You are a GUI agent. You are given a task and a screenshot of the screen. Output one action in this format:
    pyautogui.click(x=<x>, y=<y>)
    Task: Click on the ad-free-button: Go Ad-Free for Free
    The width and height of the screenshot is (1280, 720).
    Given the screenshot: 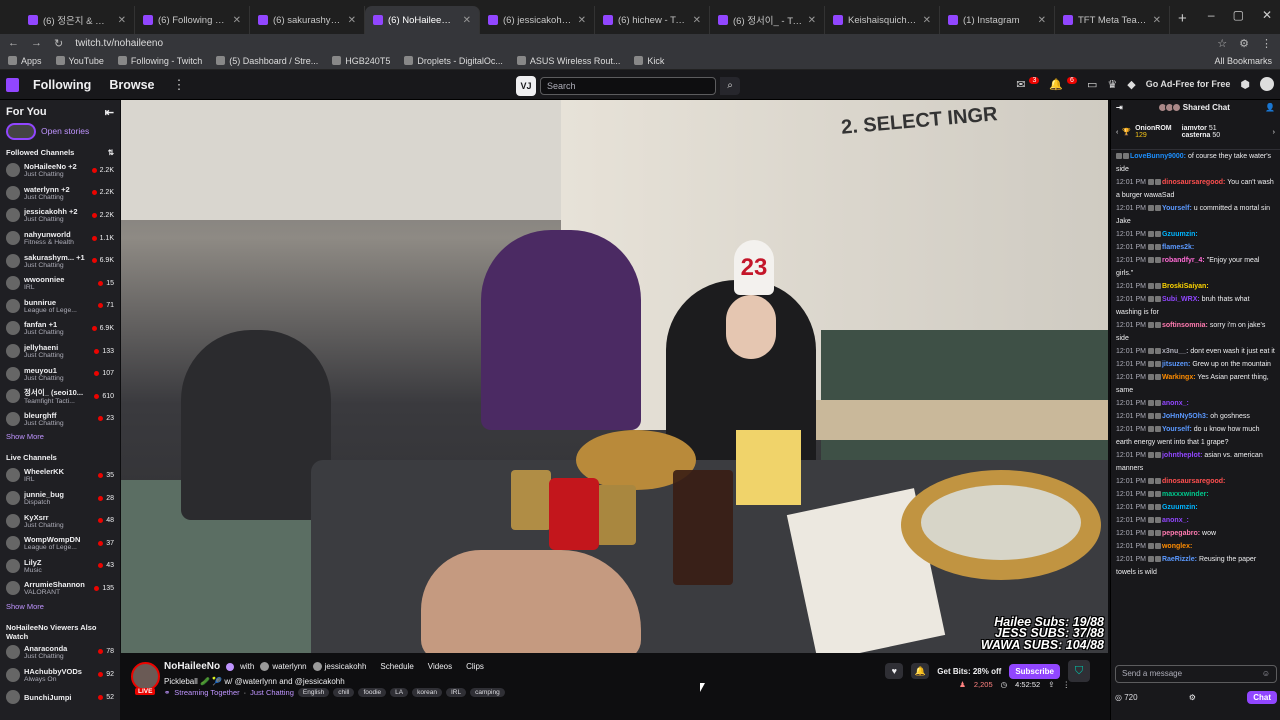 What is the action you would take?
    pyautogui.click(x=1188, y=84)
    